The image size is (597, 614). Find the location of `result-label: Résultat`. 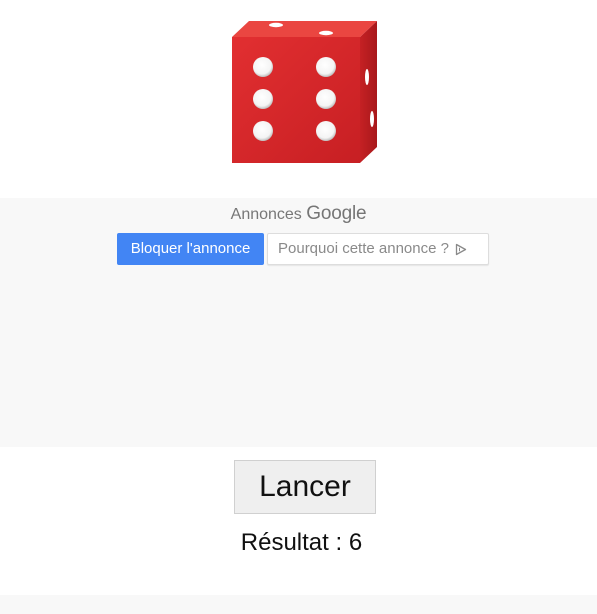

result-label: Résultat is located at coordinates (284, 542).